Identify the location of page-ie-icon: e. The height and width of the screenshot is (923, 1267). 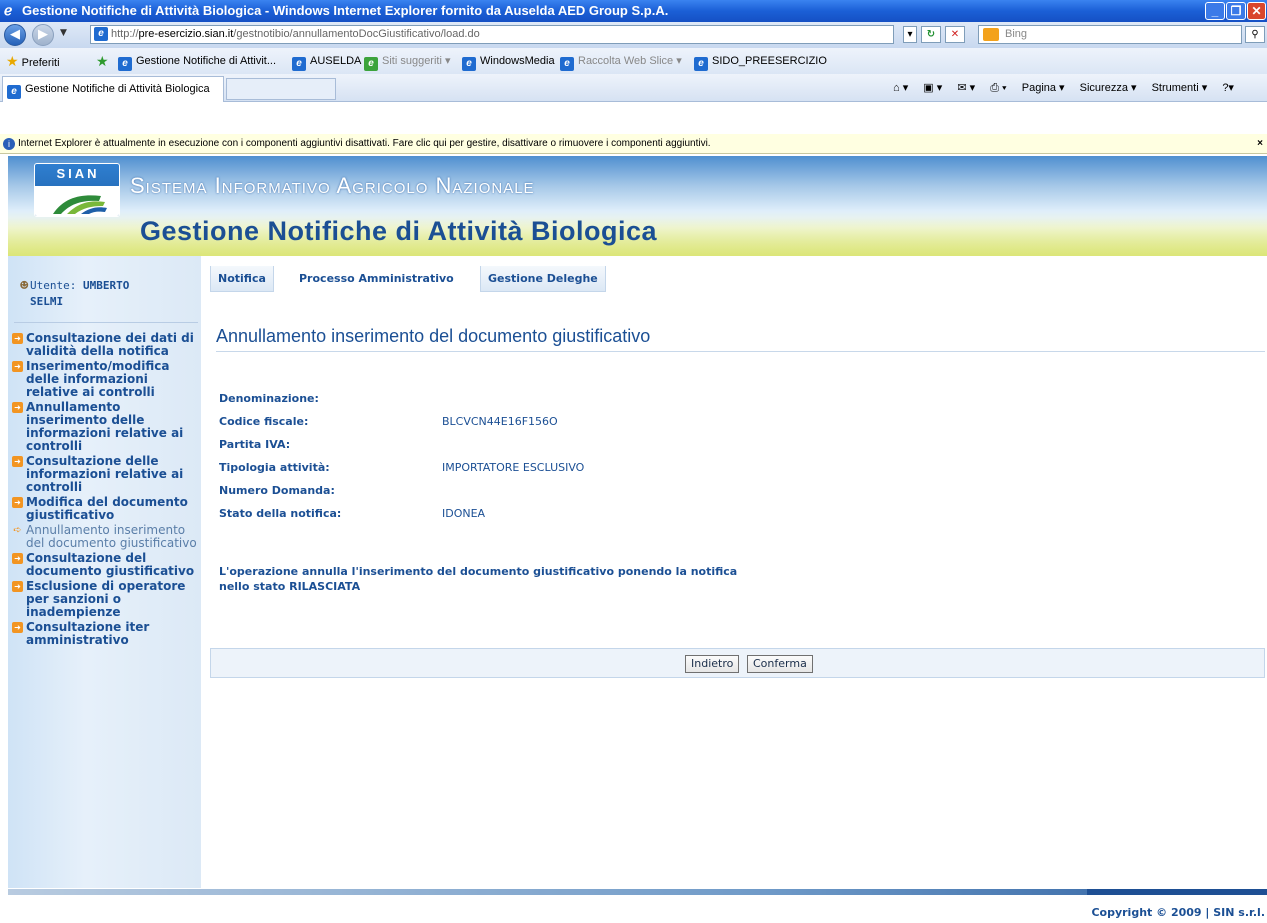
(101, 34).